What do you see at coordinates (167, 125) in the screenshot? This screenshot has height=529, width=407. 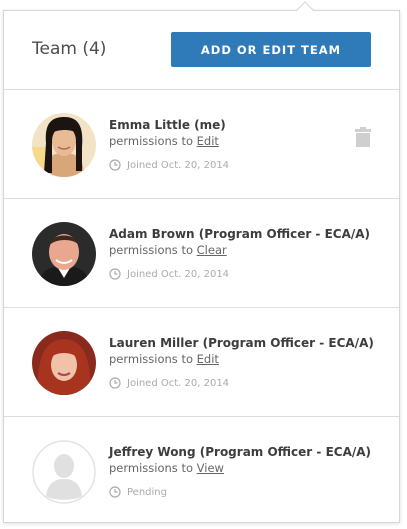 I see `member-name: Emma Little (me)` at bounding box center [167, 125].